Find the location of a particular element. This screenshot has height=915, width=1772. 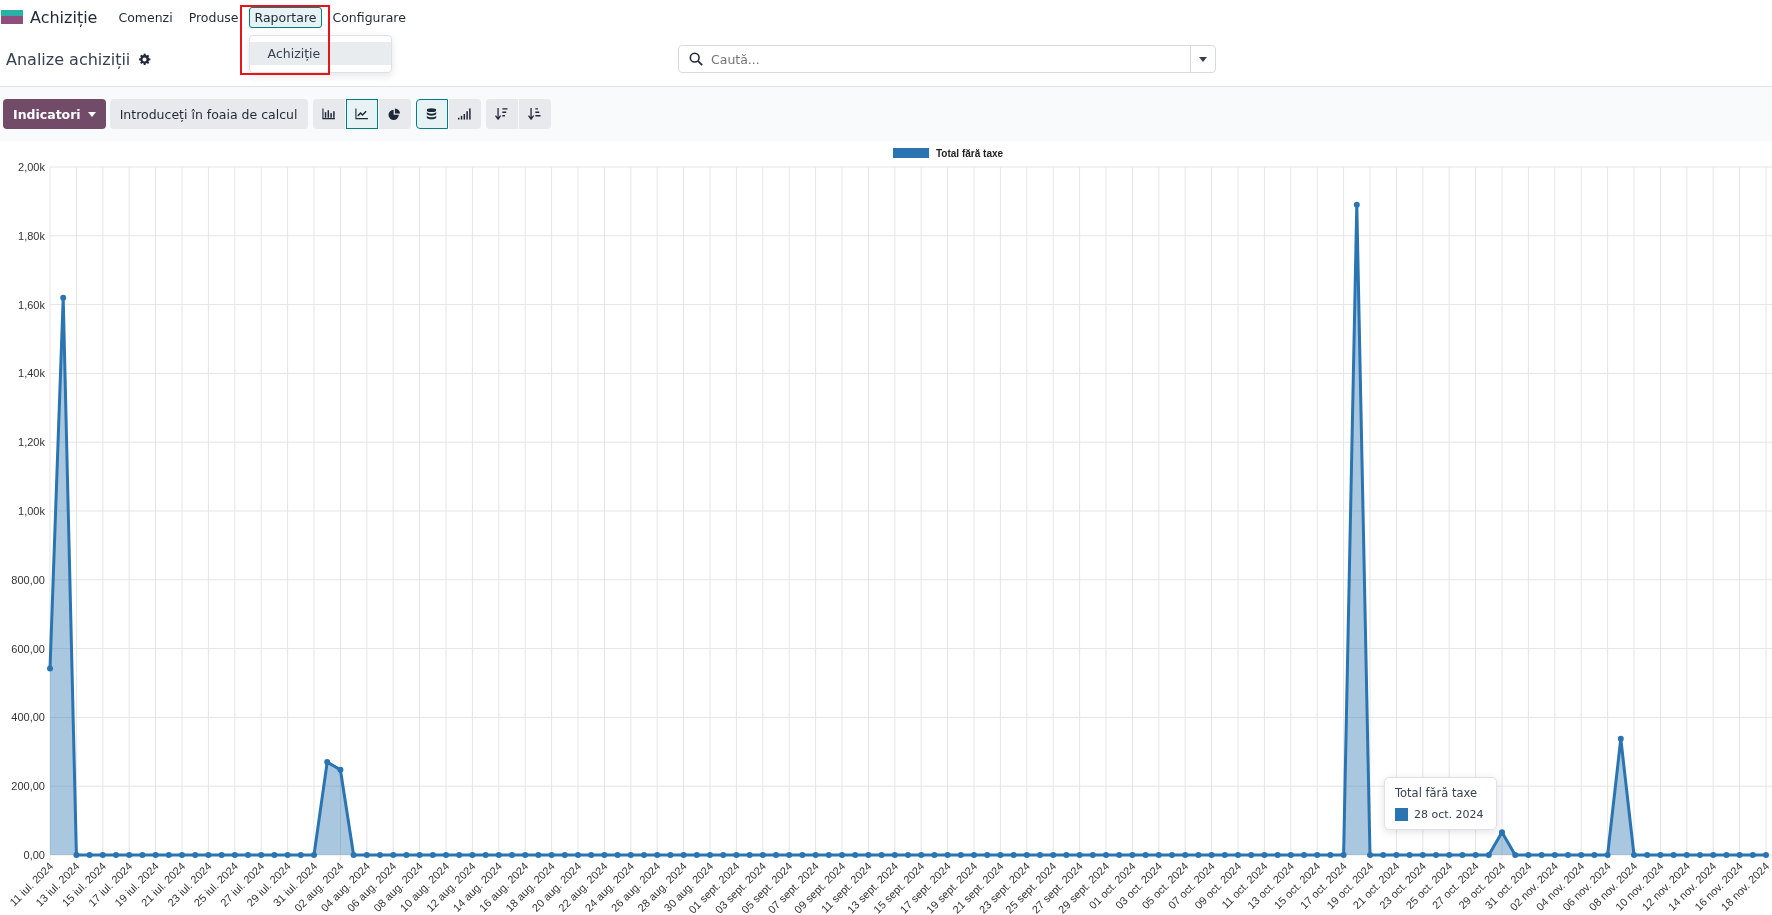

dropdown-item: Achiziție is located at coordinates (320, 53).